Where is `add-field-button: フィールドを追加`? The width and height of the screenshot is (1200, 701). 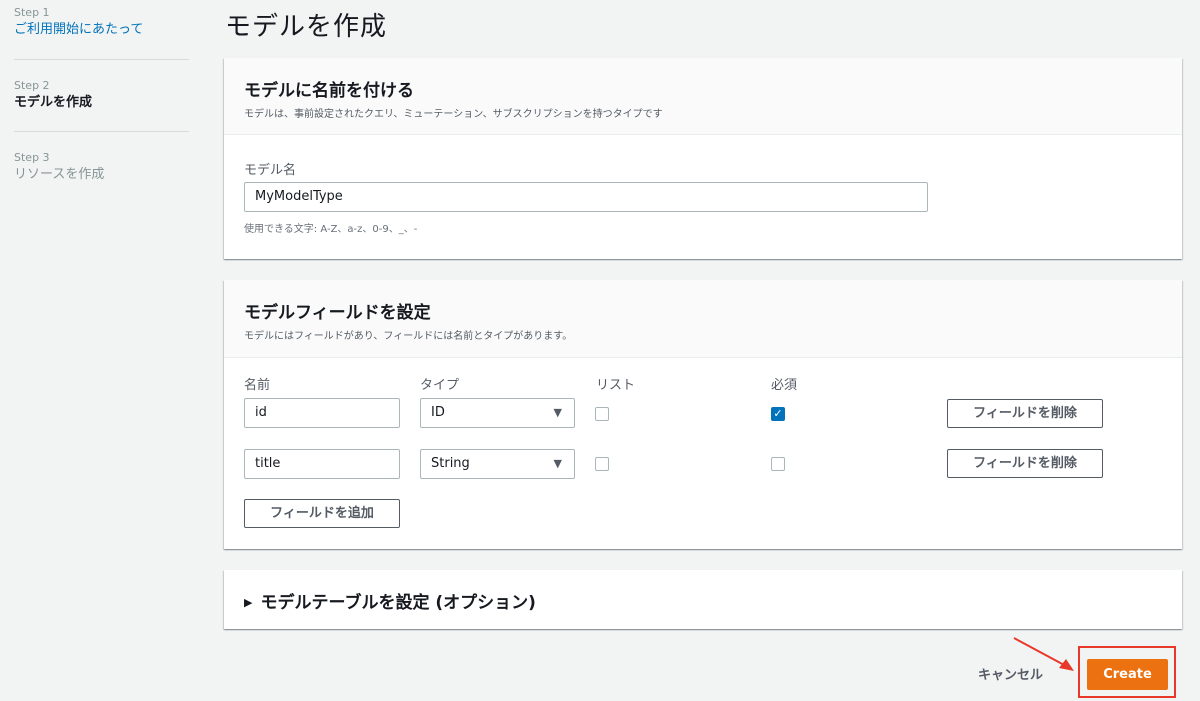
add-field-button: フィールドを追加 is located at coordinates (322, 513).